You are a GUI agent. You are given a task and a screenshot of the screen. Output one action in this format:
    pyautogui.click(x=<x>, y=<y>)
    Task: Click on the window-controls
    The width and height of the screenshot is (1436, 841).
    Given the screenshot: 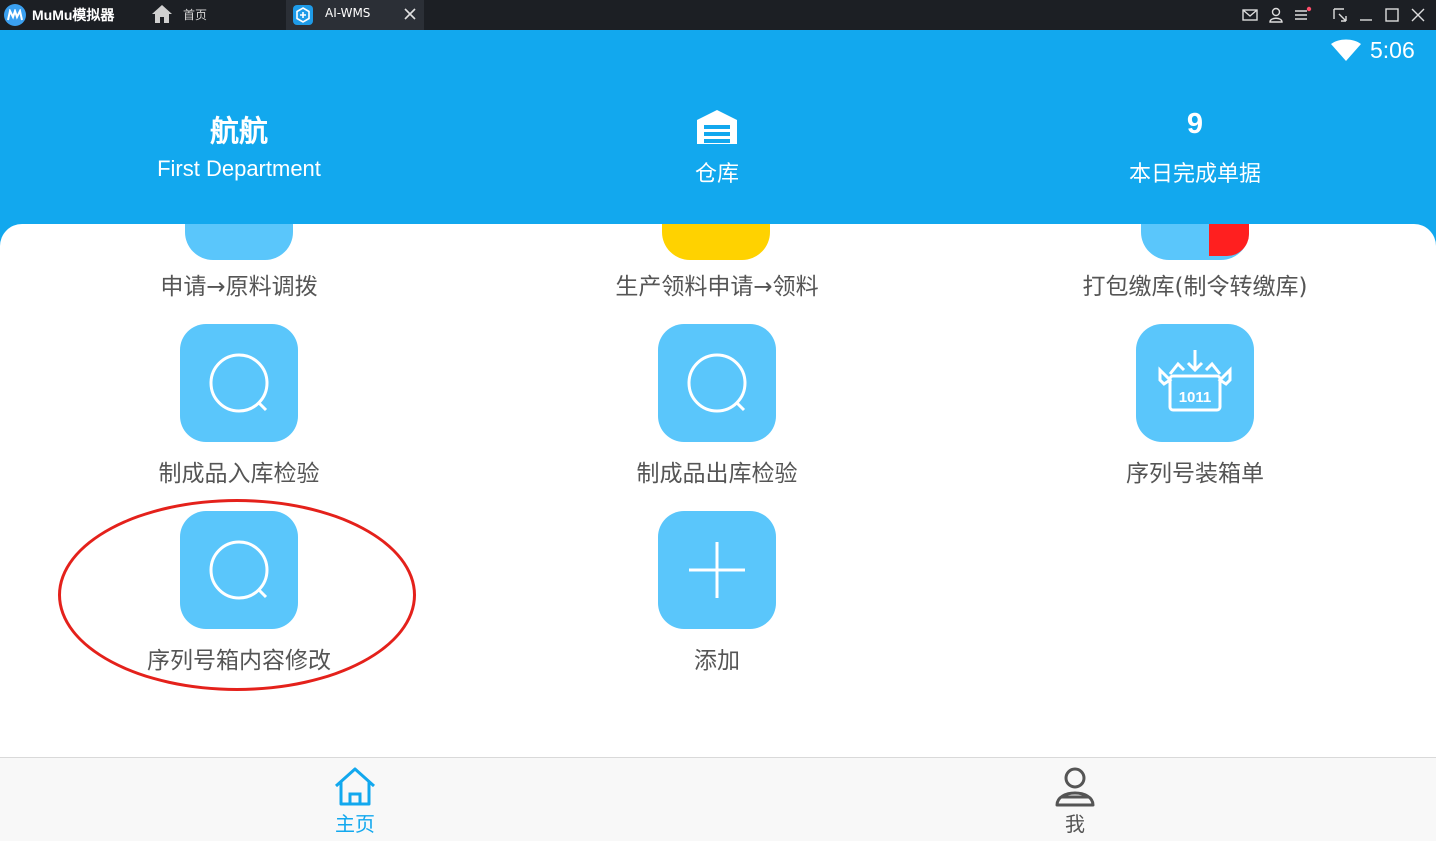 What is the action you would take?
    pyautogui.click(x=1336, y=15)
    